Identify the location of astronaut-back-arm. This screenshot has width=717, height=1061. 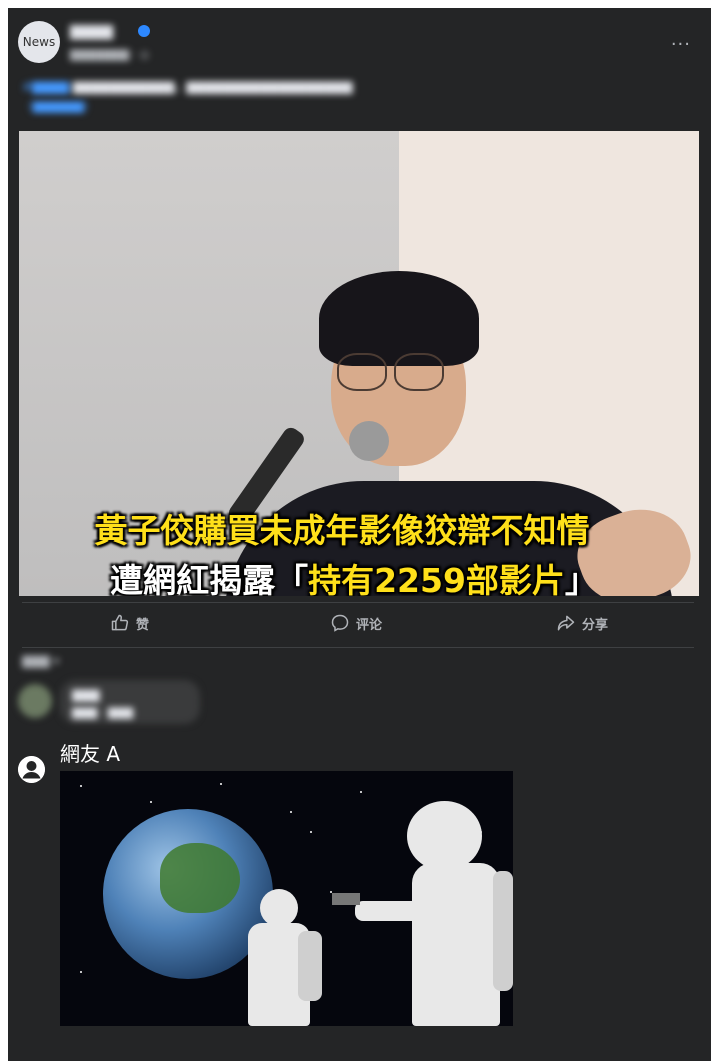
(390, 911).